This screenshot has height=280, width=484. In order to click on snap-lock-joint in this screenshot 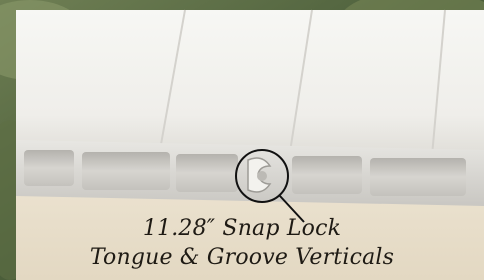, I will do `click(259, 175)`.